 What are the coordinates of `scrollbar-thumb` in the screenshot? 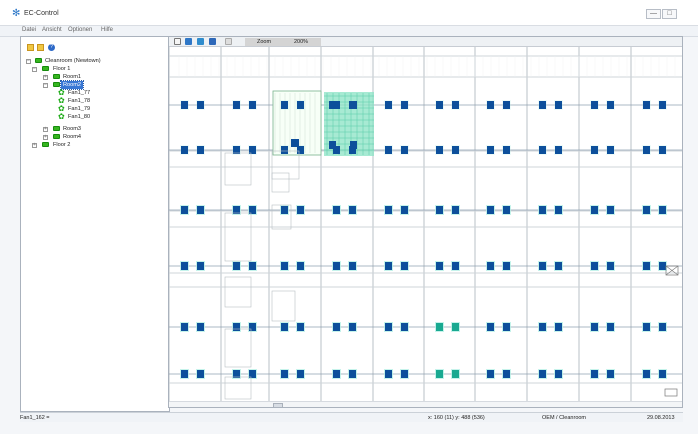 It's located at (278, 405).